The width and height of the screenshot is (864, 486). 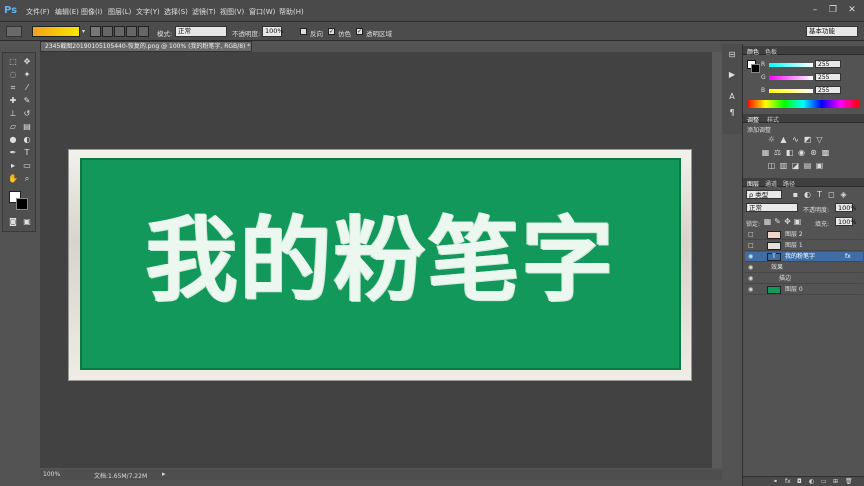 What do you see at coordinates (852, 10) in the screenshot?
I see `close-window-button: ✕` at bounding box center [852, 10].